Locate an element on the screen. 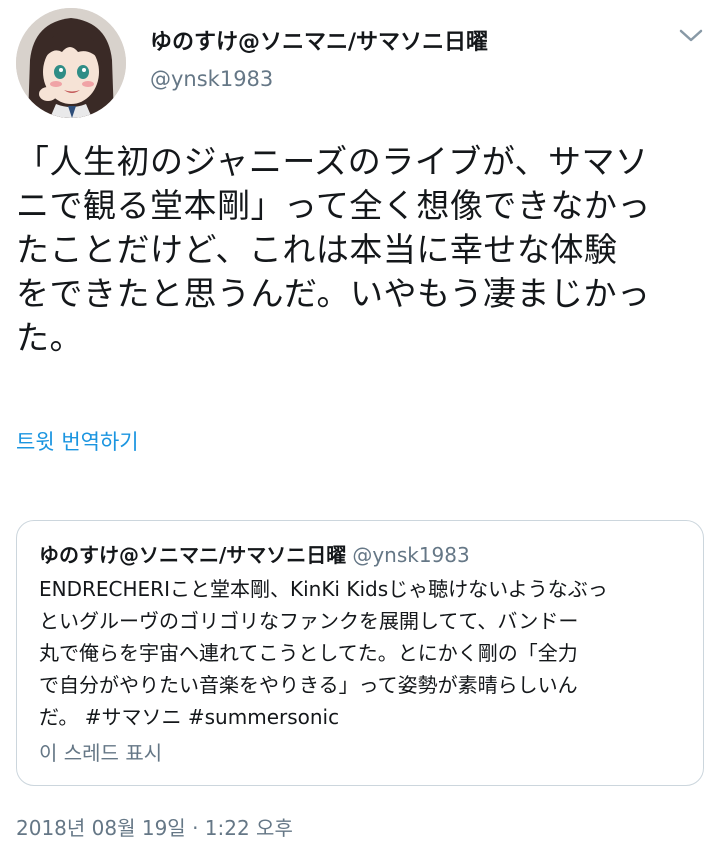 The image size is (720, 844). quoted-tweet-header: ゆのすけ@ソニマニ/サマソニ日曜 @ynsk1983 is located at coordinates (254, 553).